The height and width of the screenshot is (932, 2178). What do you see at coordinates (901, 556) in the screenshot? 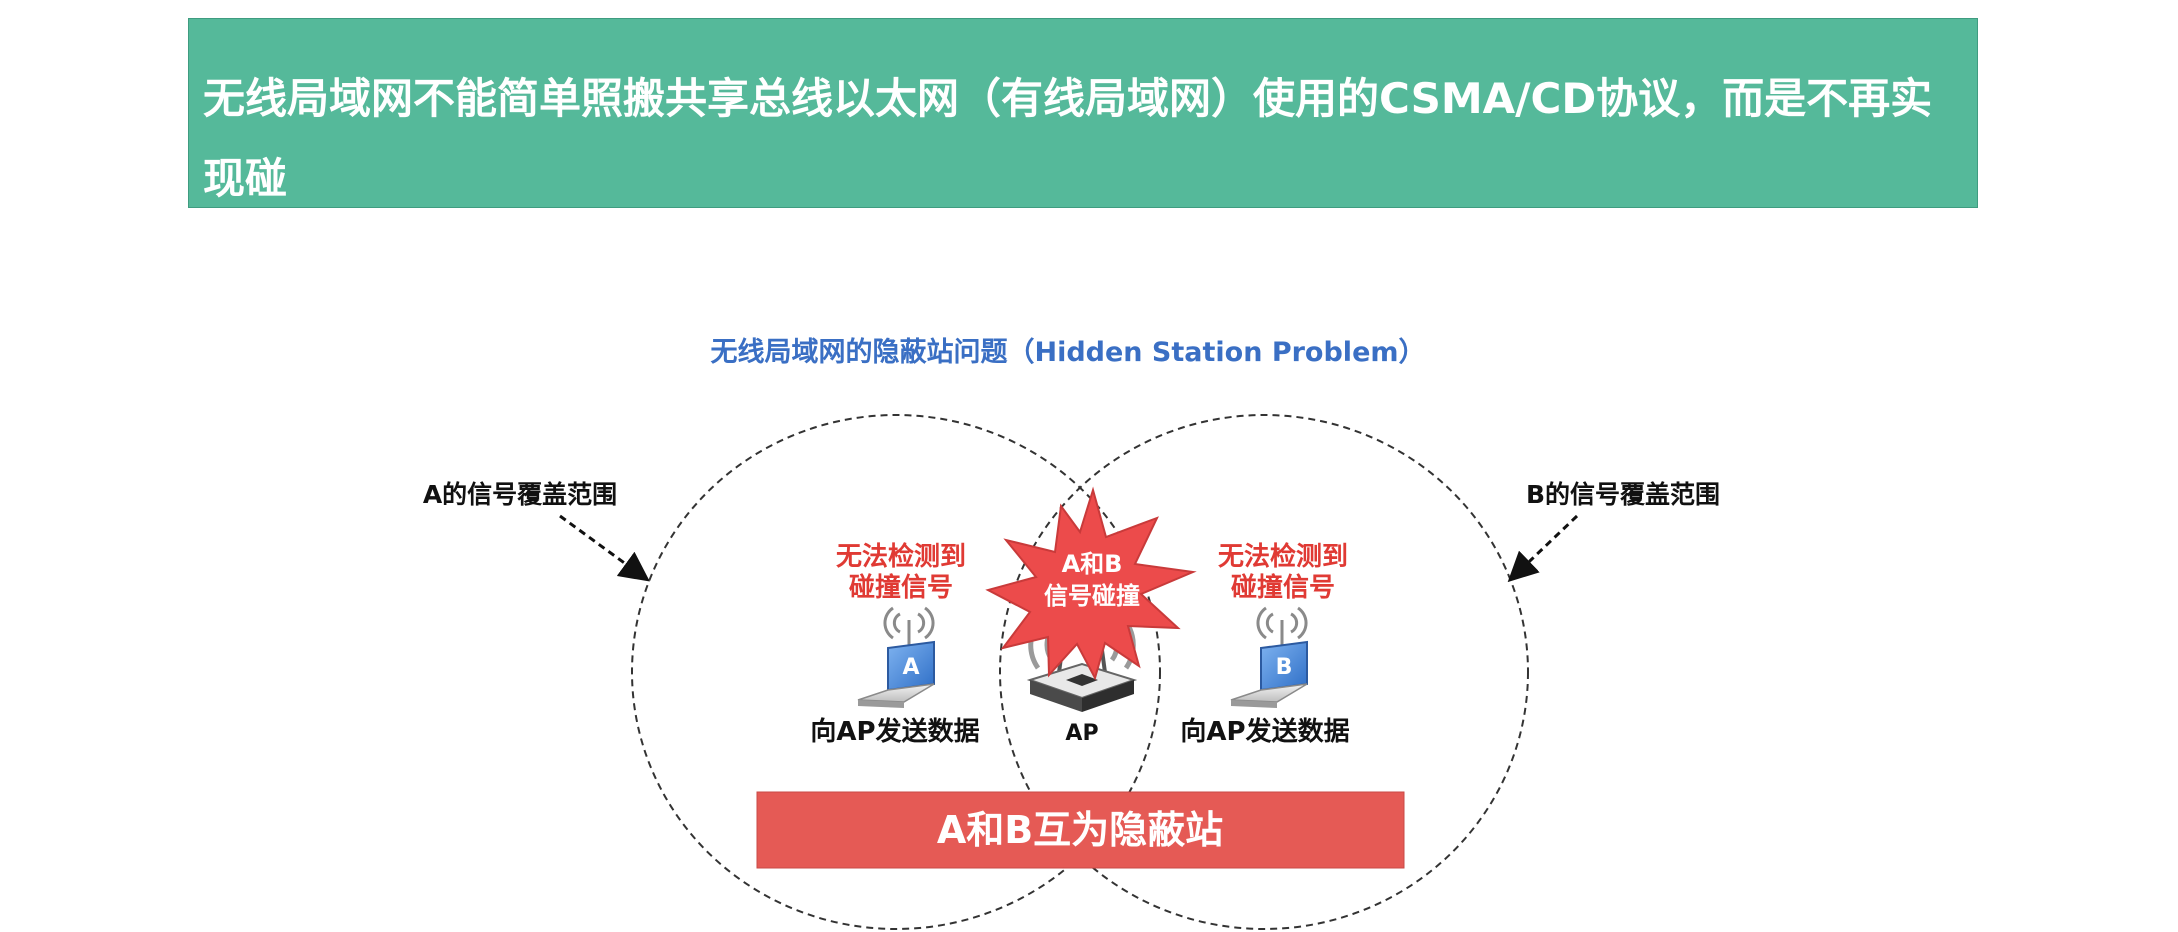
I see `left-warning-line-1: 无法检测到` at bounding box center [901, 556].